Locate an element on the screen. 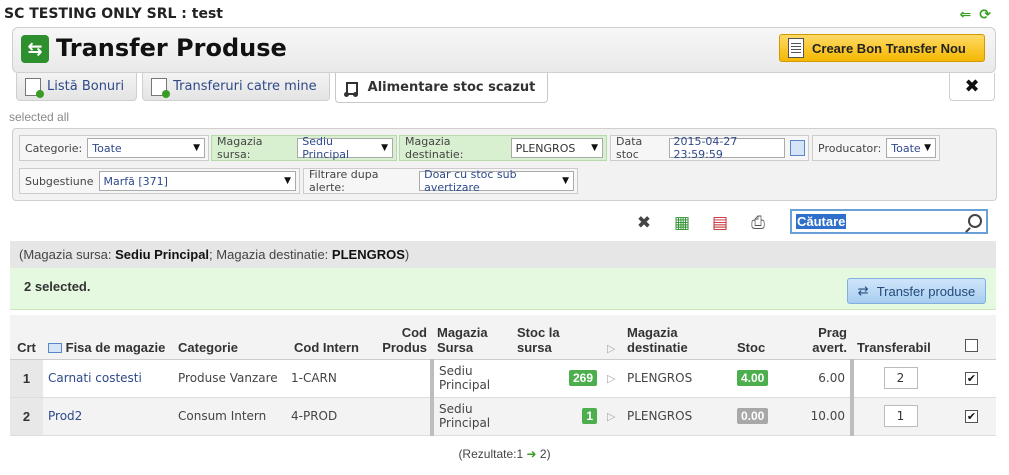 Image resolution: width=1009 pixels, height=475 pixels. stoc-sursa-badge: 269 is located at coordinates (582, 378).